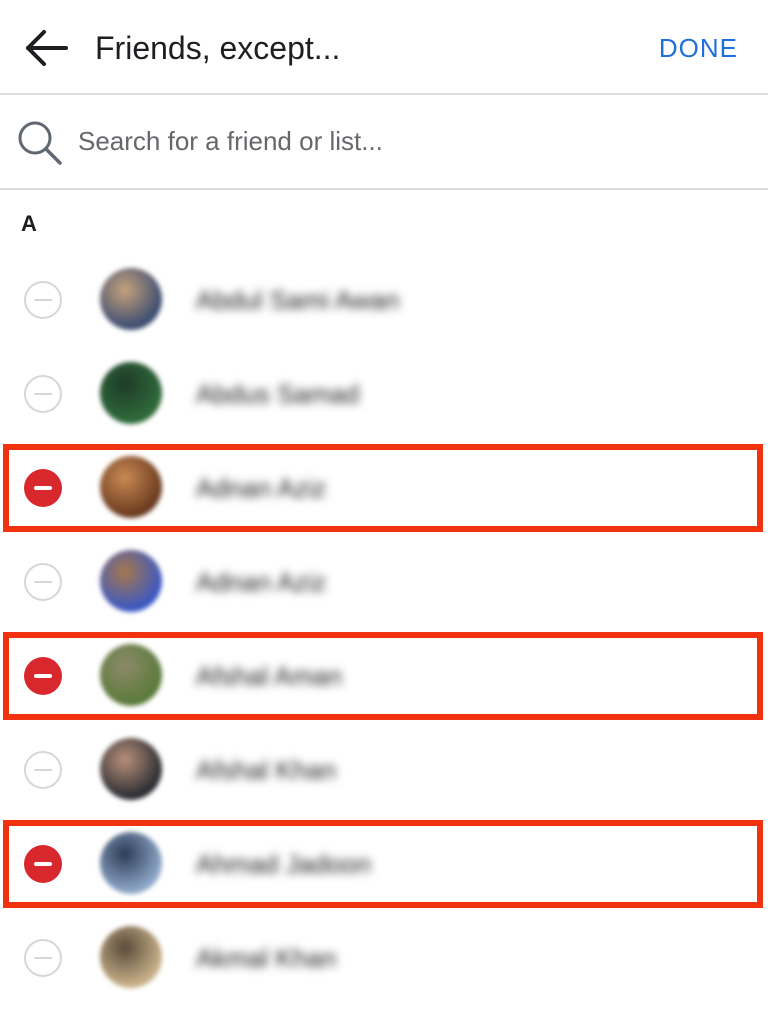 The image size is (768, 1027). I want to click on friend-row: Abdus Samad, so click(384, 394).